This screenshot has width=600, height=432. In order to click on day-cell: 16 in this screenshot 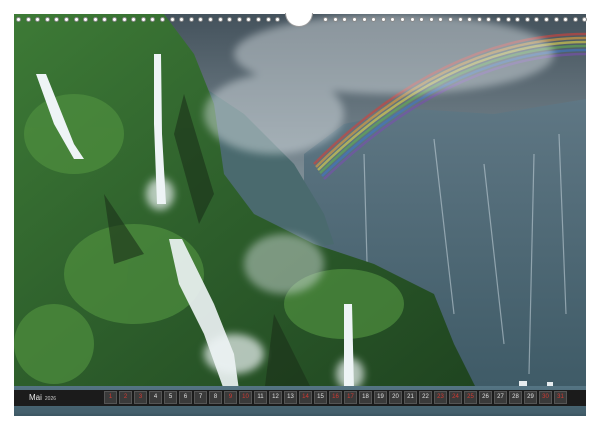, I will do `click(335, 397)`.